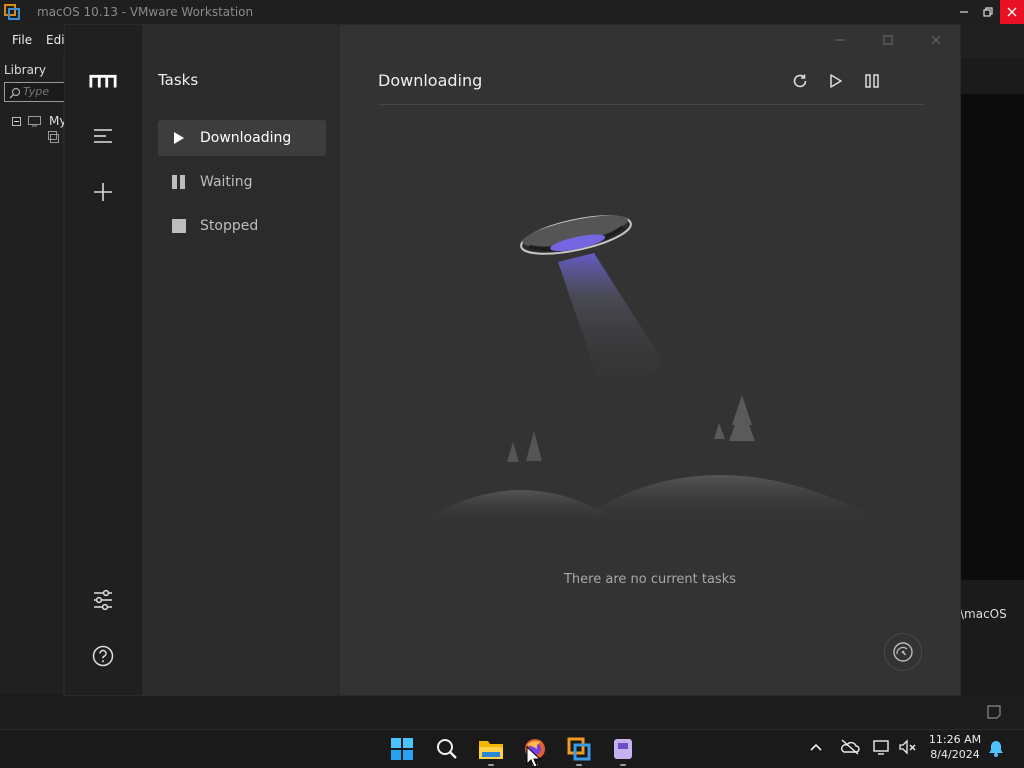 This screenshot has height=768, width=1024. Describe the element at coordinates (512, 748) in the screenshot. I see `windows-taskbar: 11:26 AM 8/4/2024` at that location.